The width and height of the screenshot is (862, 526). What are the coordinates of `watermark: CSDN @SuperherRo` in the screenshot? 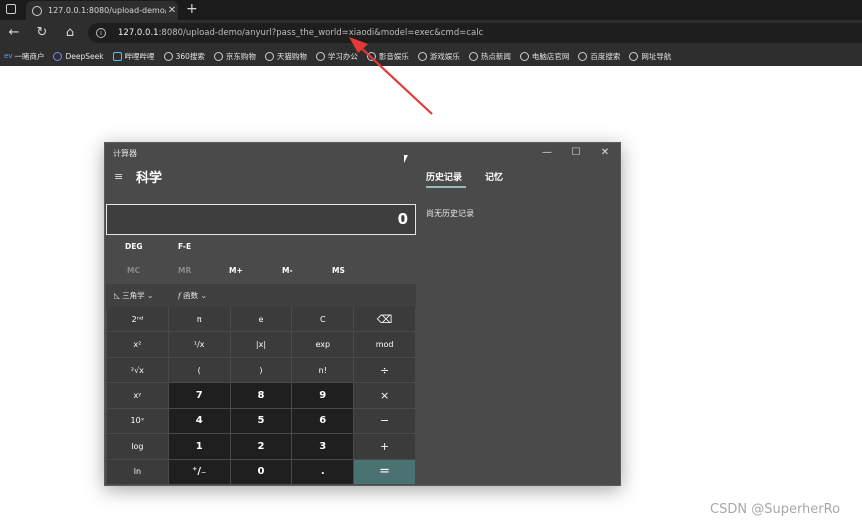 It's located at (775, 509).